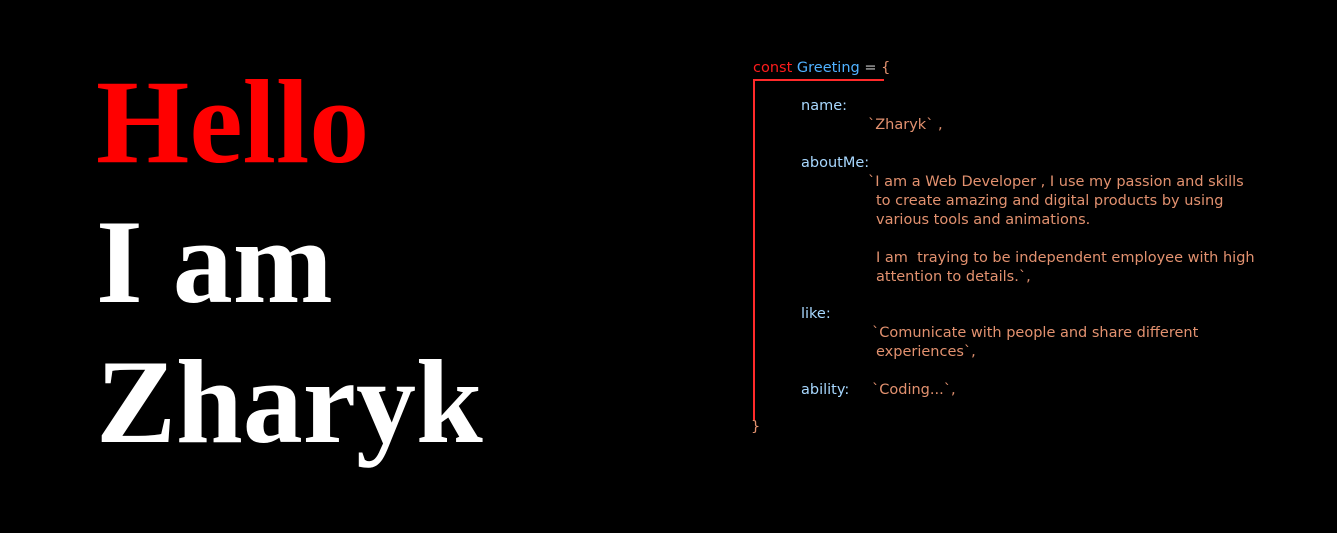 The width and height of the screenshot is (1337, 533). Describe the element at coordinates (825, 390) in the screenshot. I see `ability-key: ability:` at that location.